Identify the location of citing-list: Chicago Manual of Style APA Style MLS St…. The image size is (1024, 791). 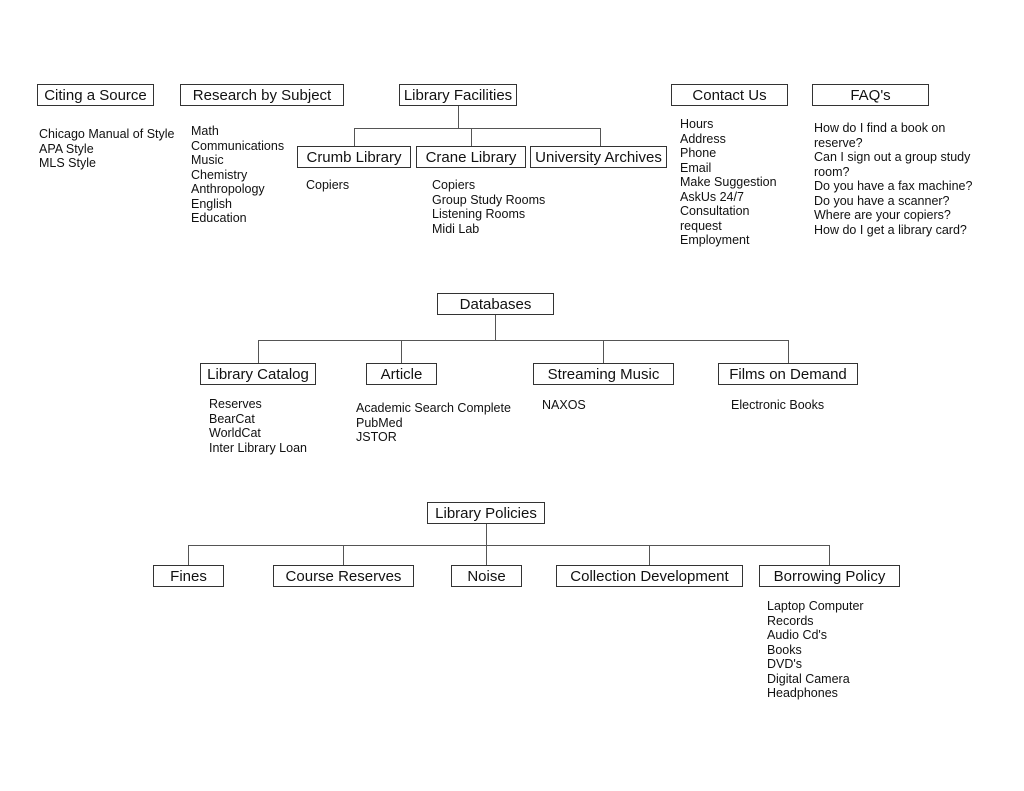
(107, 149).